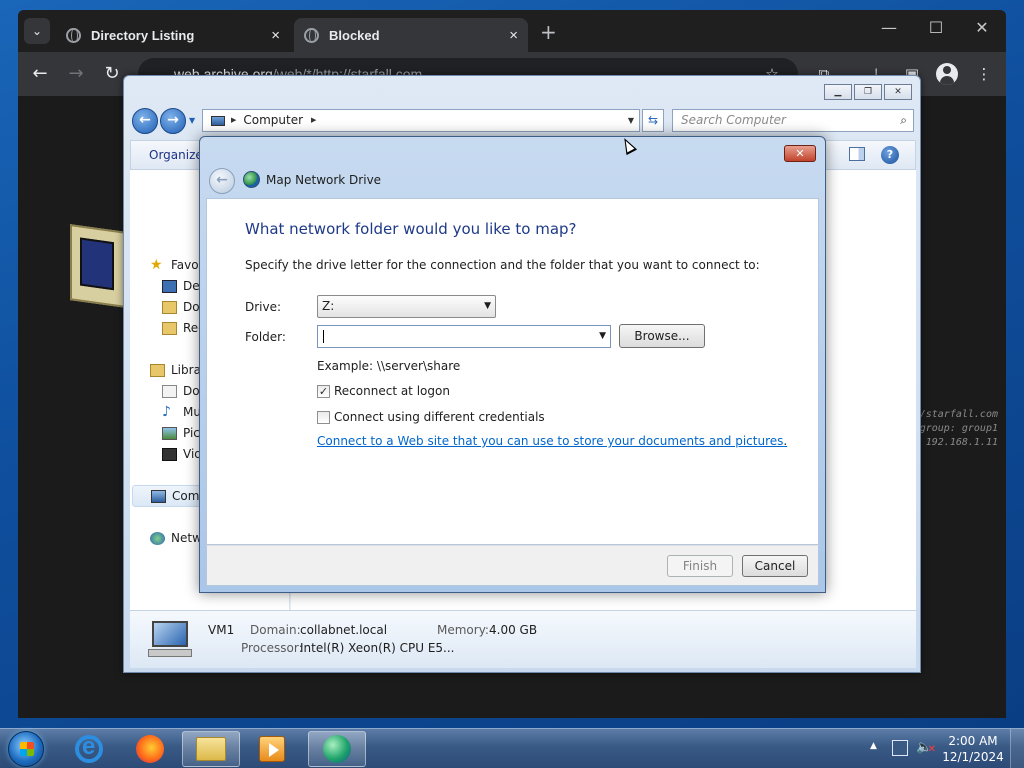 The height and width of the screenshot is (768, 1024). I want to click on drive-value: Z:, so click(328, 306).